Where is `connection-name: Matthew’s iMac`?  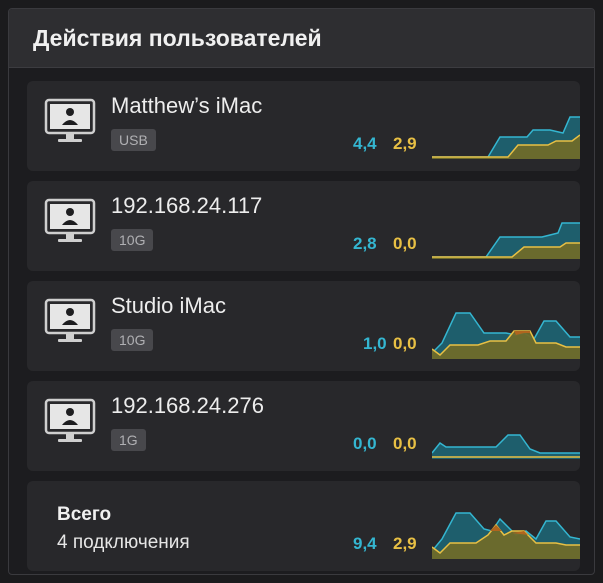 connection-name: Matthew’s iMac is located at coordinates (187, 105).